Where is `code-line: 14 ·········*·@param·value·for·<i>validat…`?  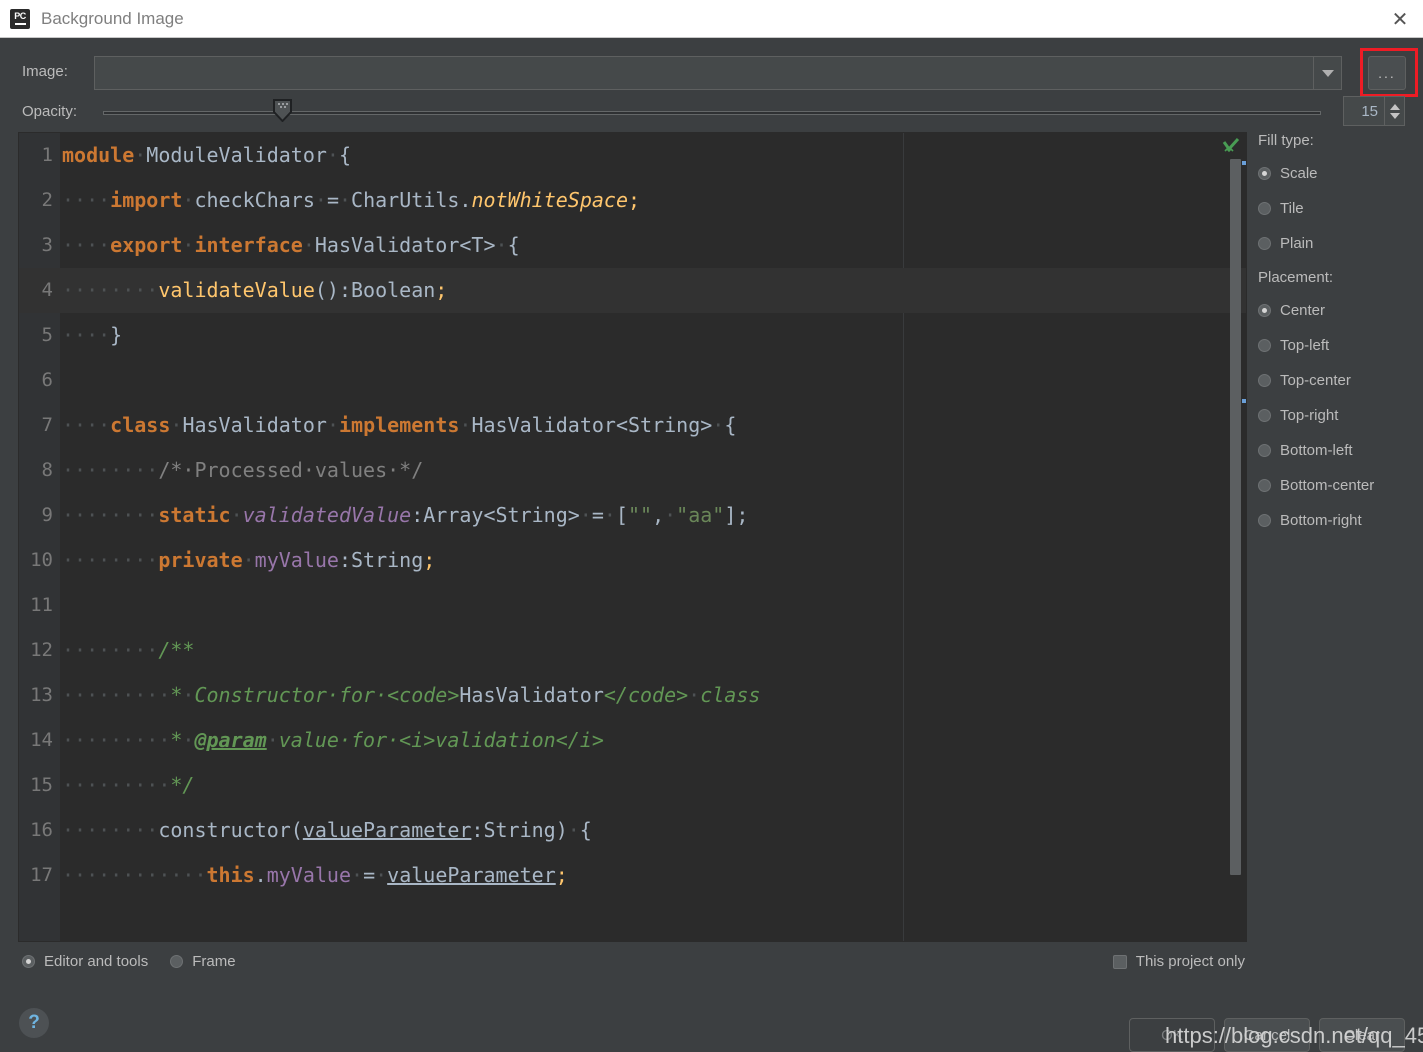 code-line: 14 ·········*·@param·value·for·<i>validat… is located at coordinates (632, 740).